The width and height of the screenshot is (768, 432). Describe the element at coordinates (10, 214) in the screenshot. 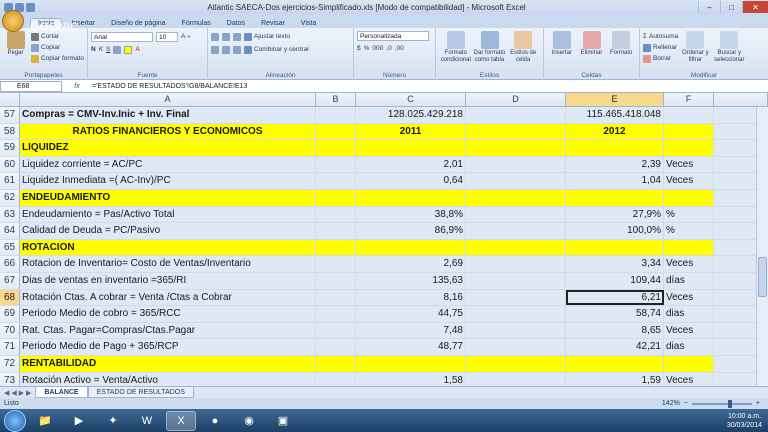

I see `row-header: 63` at that location.